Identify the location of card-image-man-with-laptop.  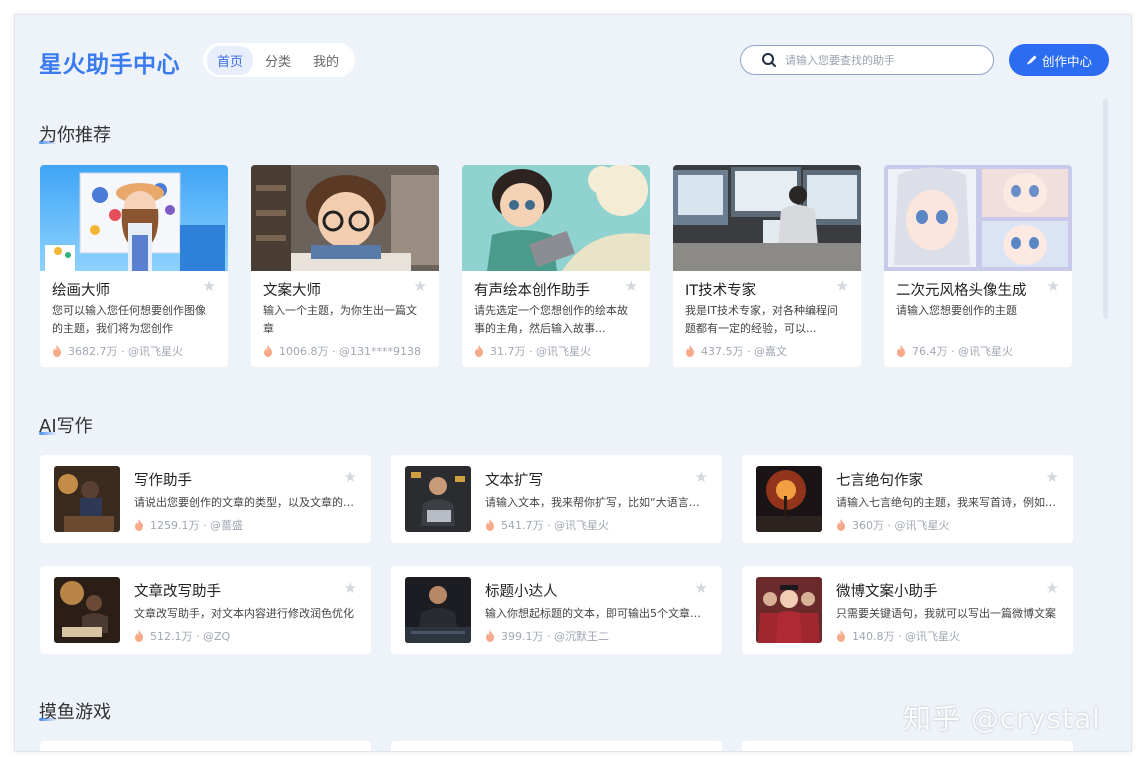
(438, 499).